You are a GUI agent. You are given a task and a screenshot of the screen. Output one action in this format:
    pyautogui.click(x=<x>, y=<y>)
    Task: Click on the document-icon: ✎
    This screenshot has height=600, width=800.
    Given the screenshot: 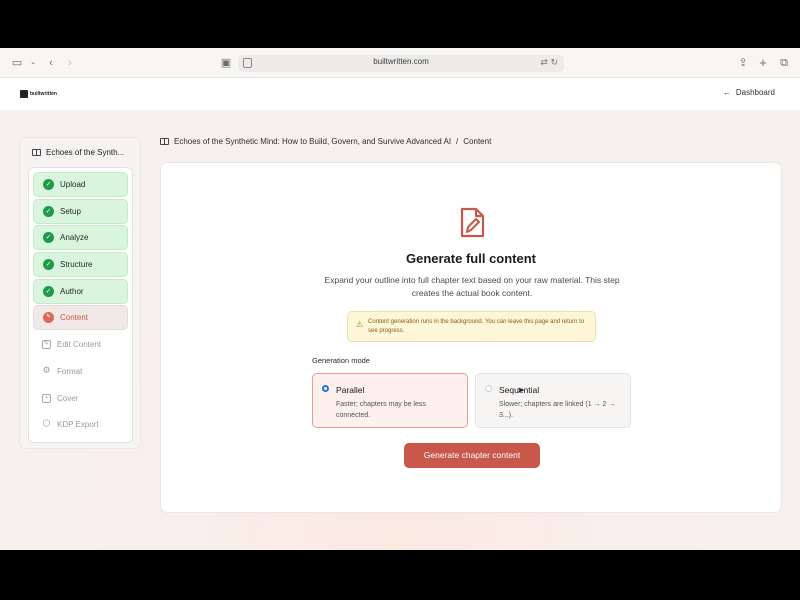 What is the action you would take?
    pyautogui.click(x=46, y=345)
    